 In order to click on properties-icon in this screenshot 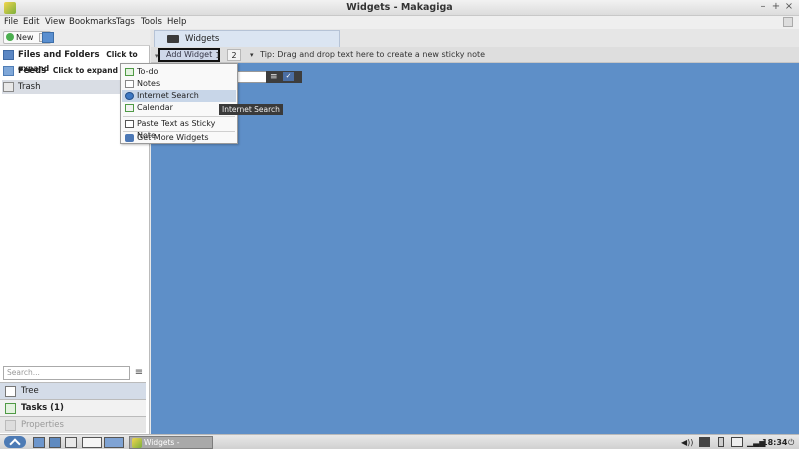, I will do `click(10, 425)`.